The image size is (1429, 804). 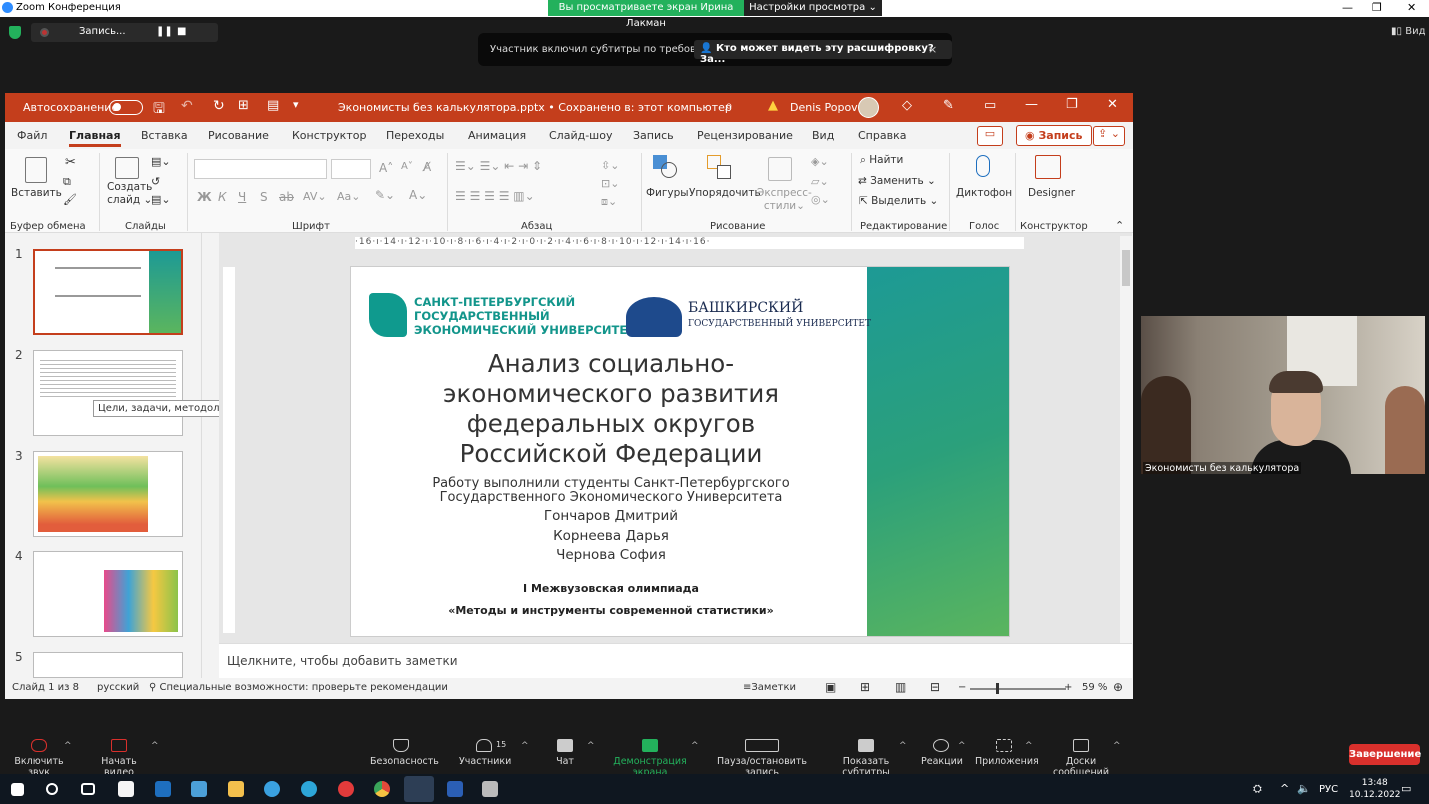 I want to click on autosave-toggle, so click(x=126, y=107).